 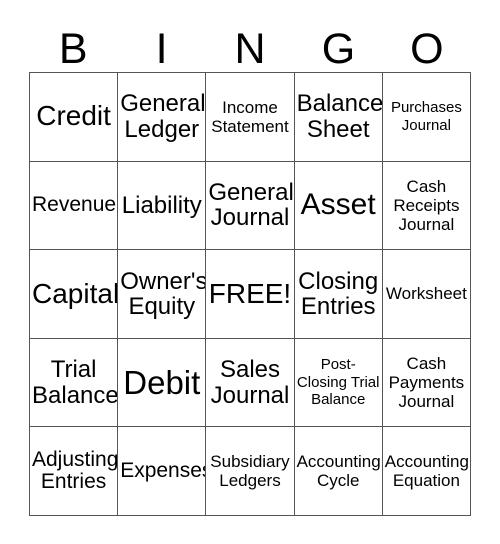 I want to click on bingo-cell-label: Sales Journal, so click(x=250, y=382).